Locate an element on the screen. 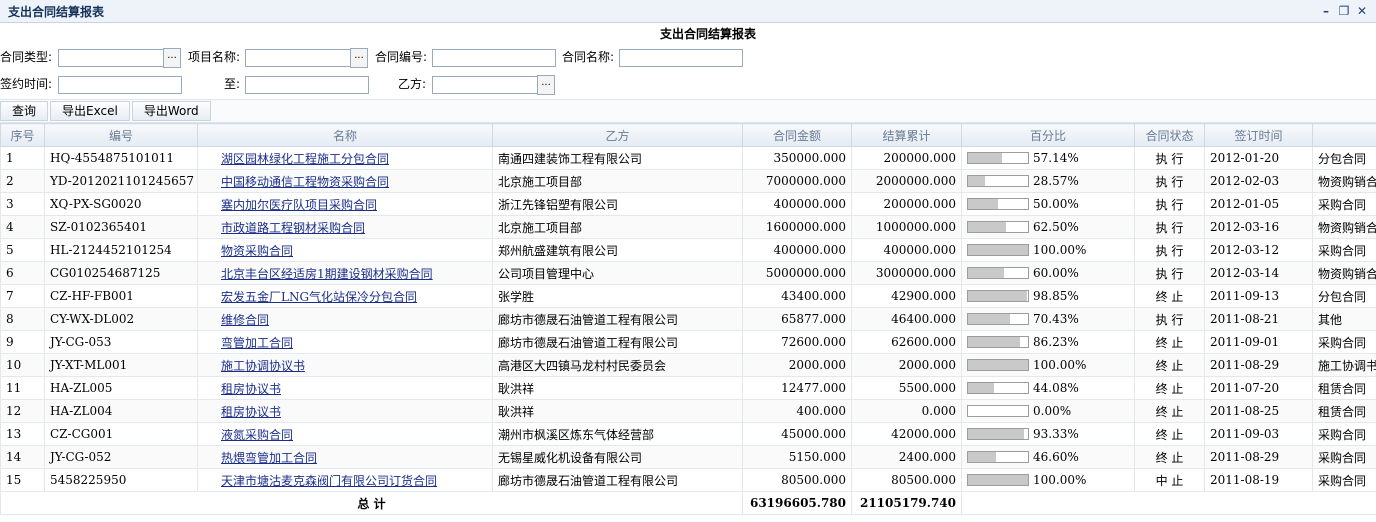 This screenshot has height=522, width=1376. row-percent-cell: 60.00% is located at coordinates (1048, 273).